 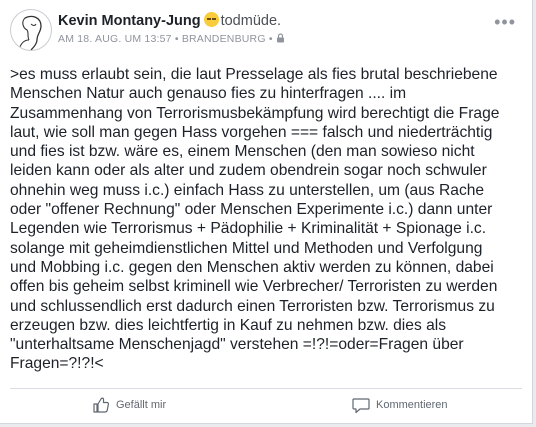 I want to click on post-timestamp: AM 18. AUG. UM 13:57 • BRANDENBURG •, so click(x=165, y=39).